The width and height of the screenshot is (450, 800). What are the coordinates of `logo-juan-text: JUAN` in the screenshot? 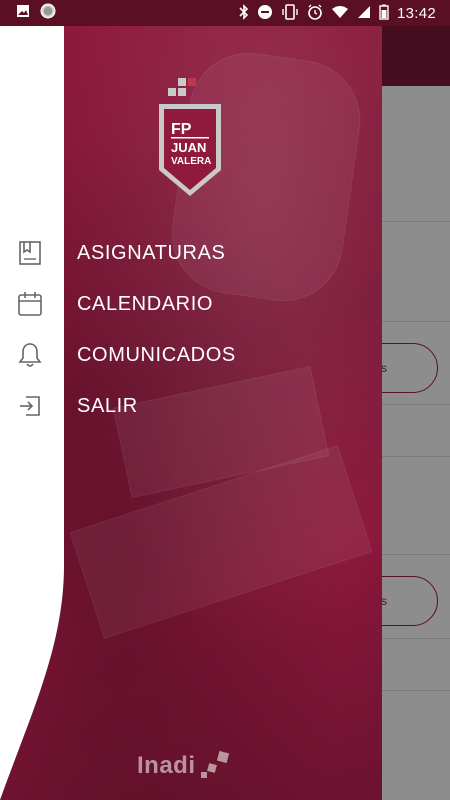 It's located at (188, 147).